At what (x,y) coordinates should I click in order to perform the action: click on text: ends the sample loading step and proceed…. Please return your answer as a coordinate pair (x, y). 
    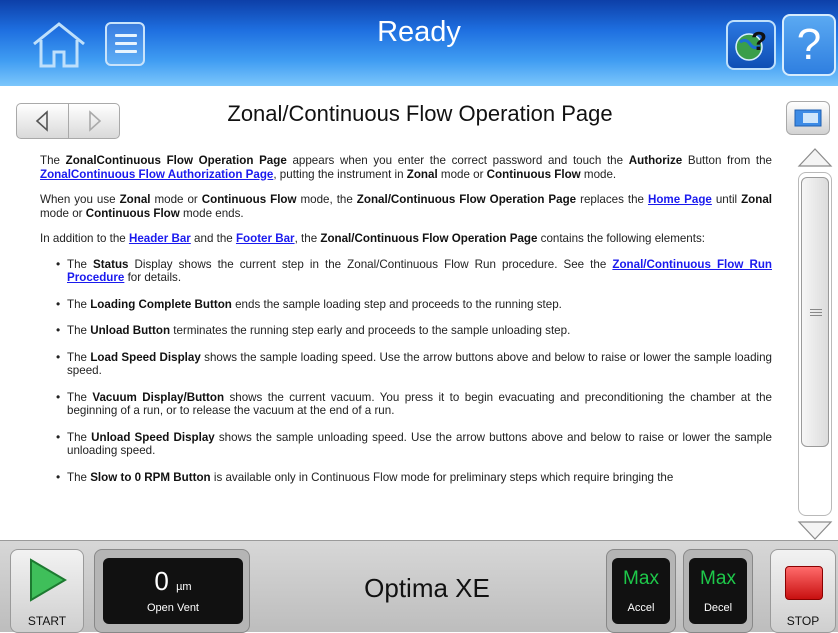
    Looking at the image, I should click on (396, 304).